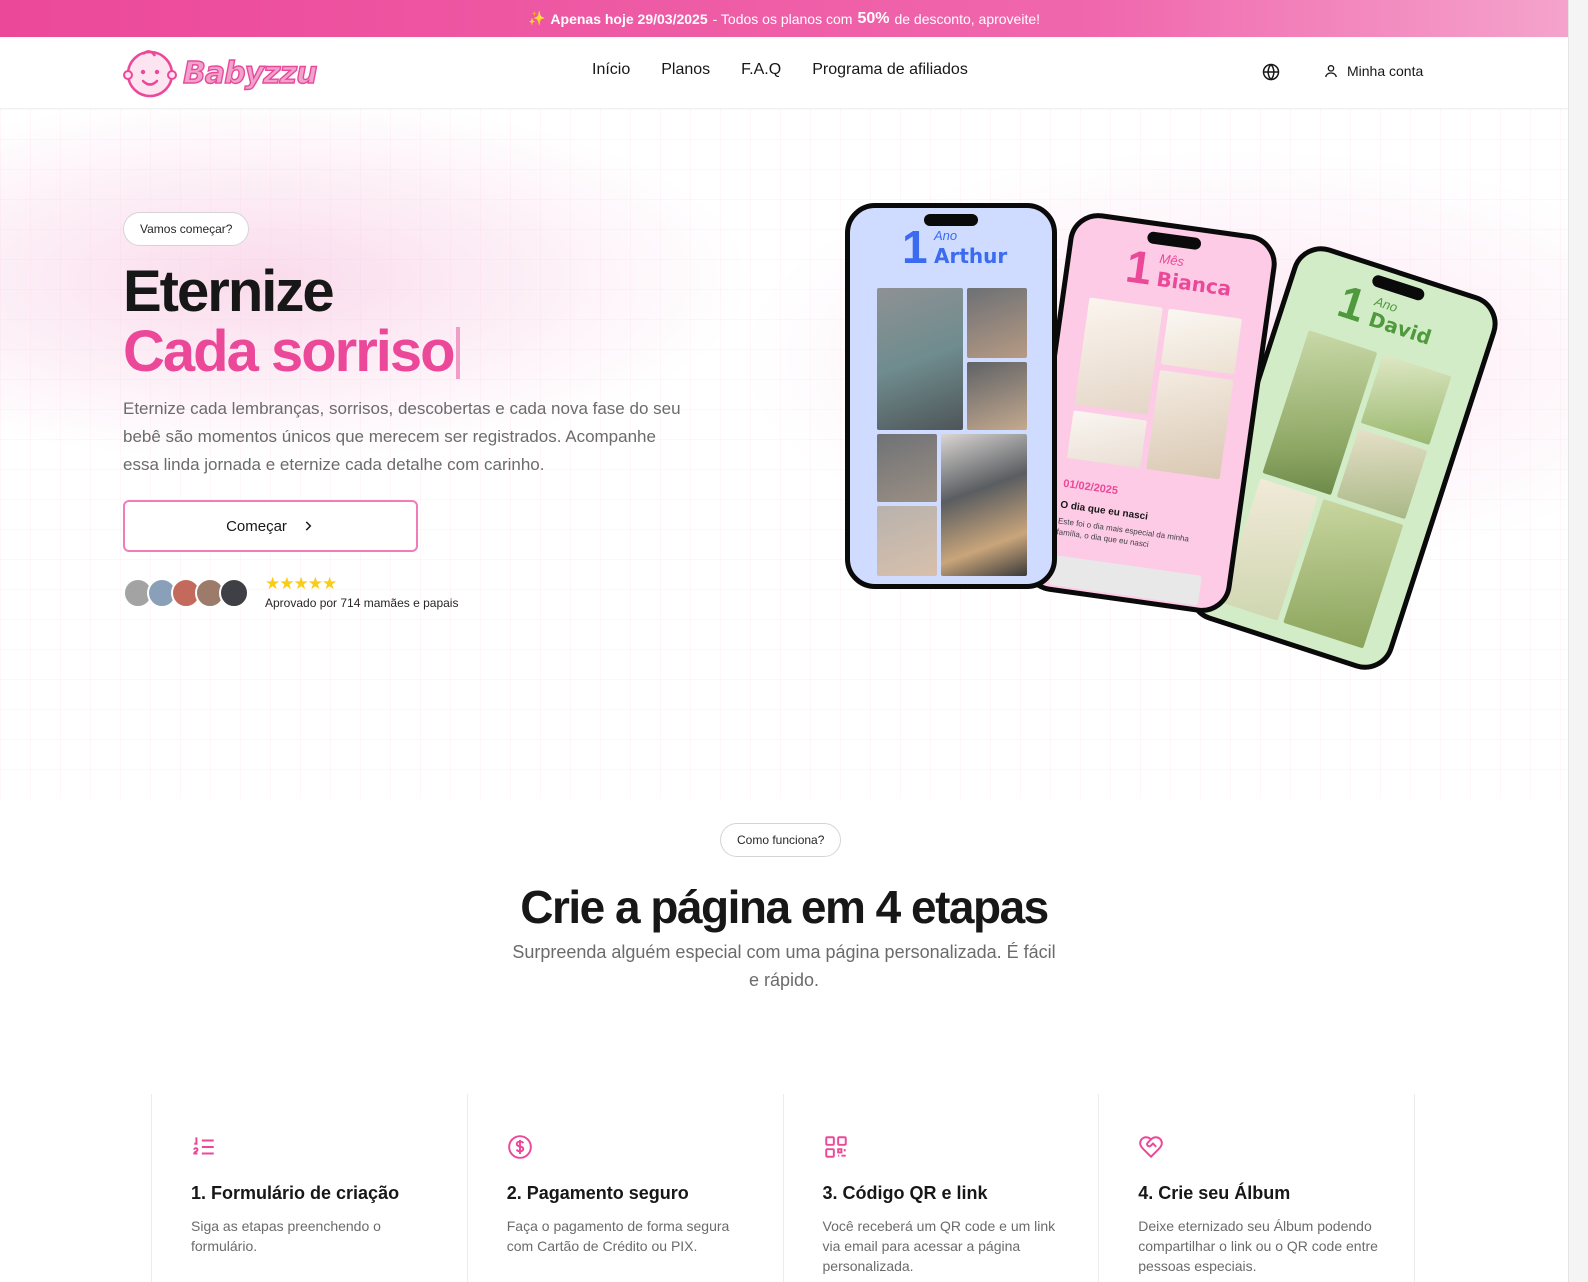  I want to click on sparkles-icon: ✨, so click(536, 18).